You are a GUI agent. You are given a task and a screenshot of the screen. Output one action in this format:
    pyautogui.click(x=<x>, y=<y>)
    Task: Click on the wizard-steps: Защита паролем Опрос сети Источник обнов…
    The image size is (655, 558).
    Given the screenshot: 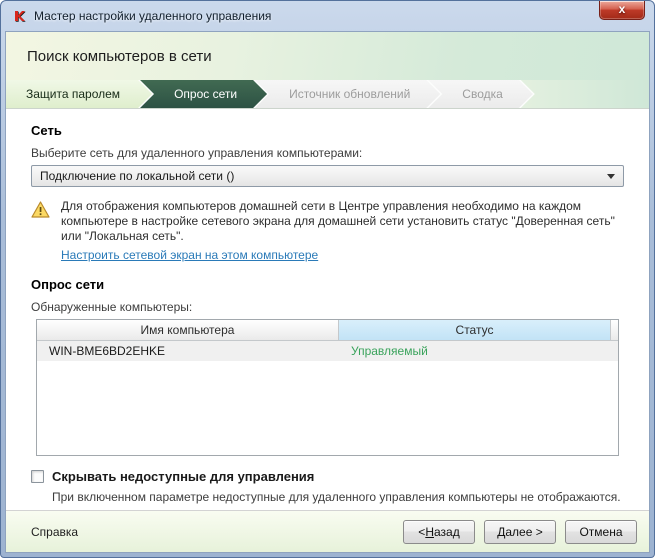 What is the action you would take?
    pyautogui.click(x=327, y=94)
    